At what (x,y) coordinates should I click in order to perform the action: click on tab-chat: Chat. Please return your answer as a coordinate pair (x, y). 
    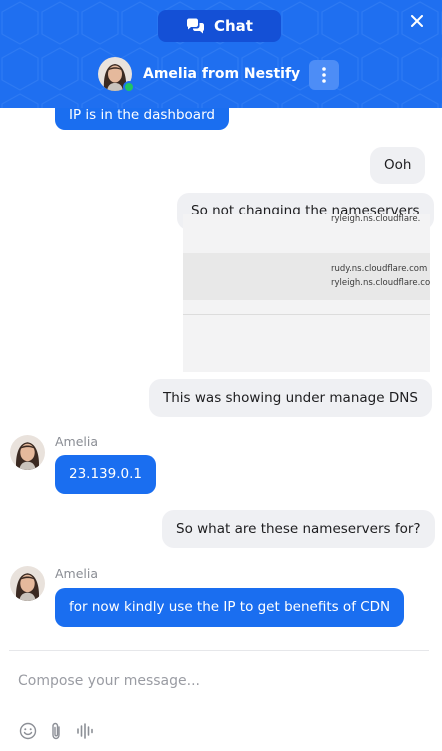
    Looking at the image, I should click on (219, 26).